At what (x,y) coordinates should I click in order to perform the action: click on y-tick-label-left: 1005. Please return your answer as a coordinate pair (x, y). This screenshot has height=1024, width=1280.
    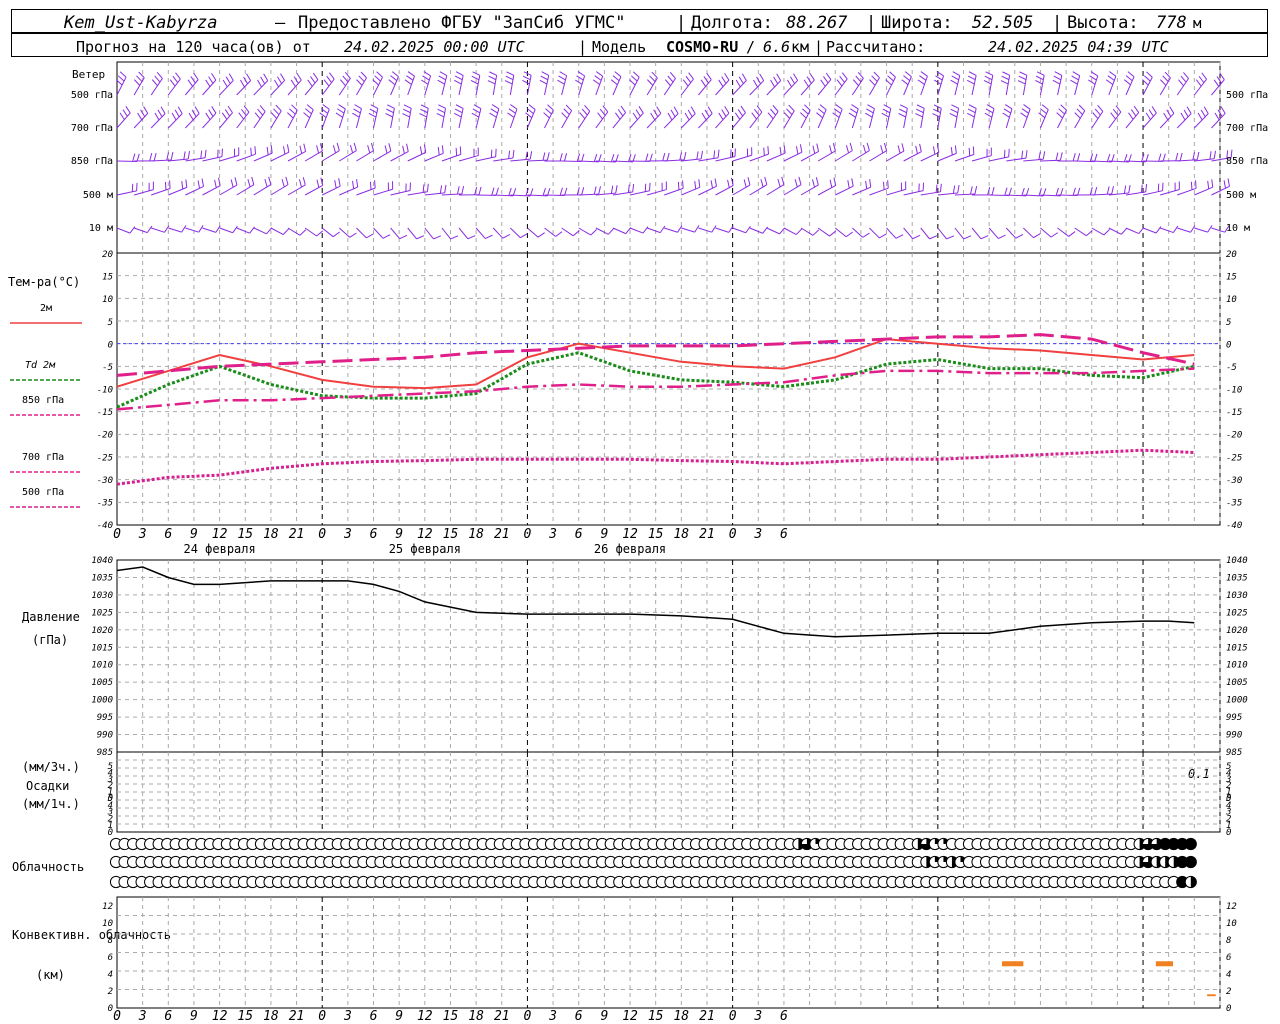
    Looking at the image, I should click on (102, 683).